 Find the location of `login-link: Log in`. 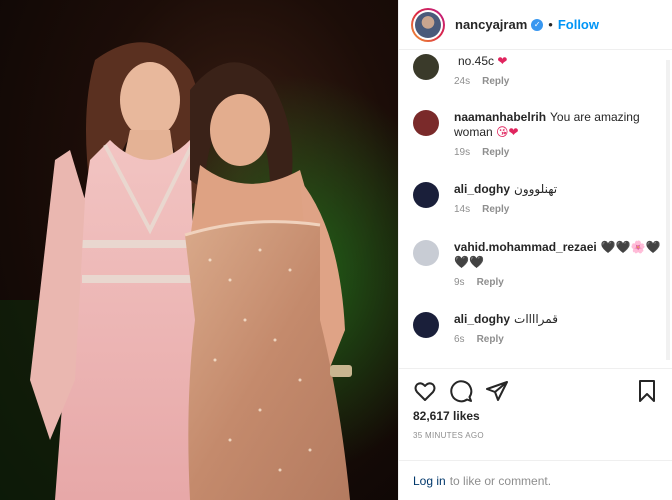

login-link: Log in is located at coordinates (429, 481).